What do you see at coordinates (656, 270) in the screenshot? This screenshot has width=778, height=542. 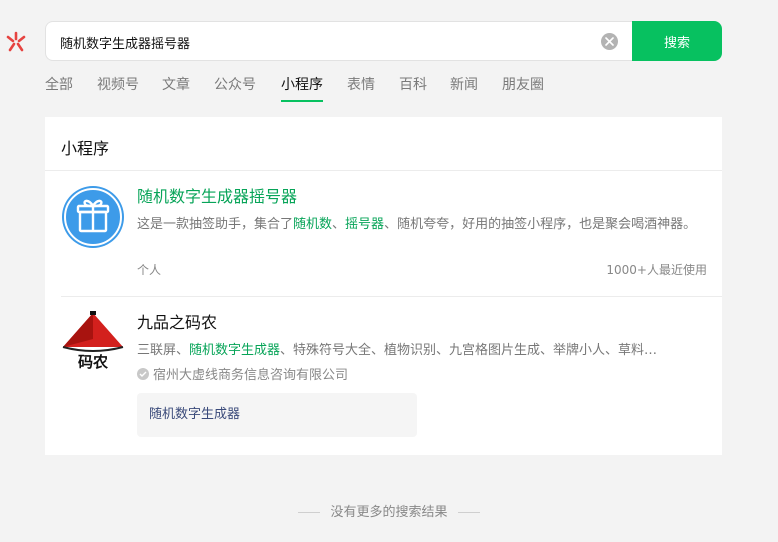 I see `usage-count: 1000+人最近使用` at bounding box center [656, 270].